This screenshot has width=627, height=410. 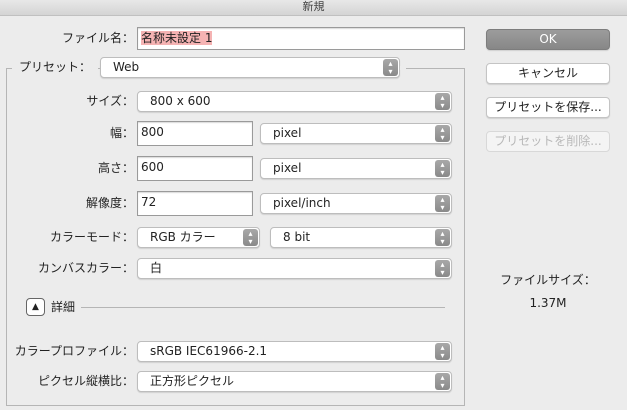 I want to click on color-profile-select: sRGB IEC61966-2.1 ▴ ▾, so click(x=294, y=351).